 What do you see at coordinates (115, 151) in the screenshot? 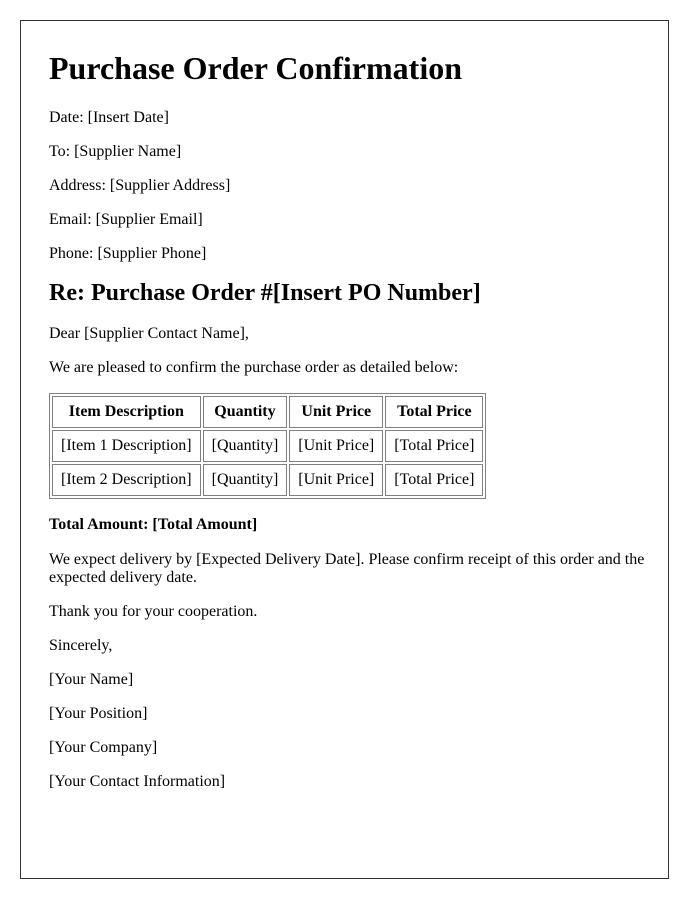
I see `to-line: To: [Supplier Name]` at bounding box center [115, 151].